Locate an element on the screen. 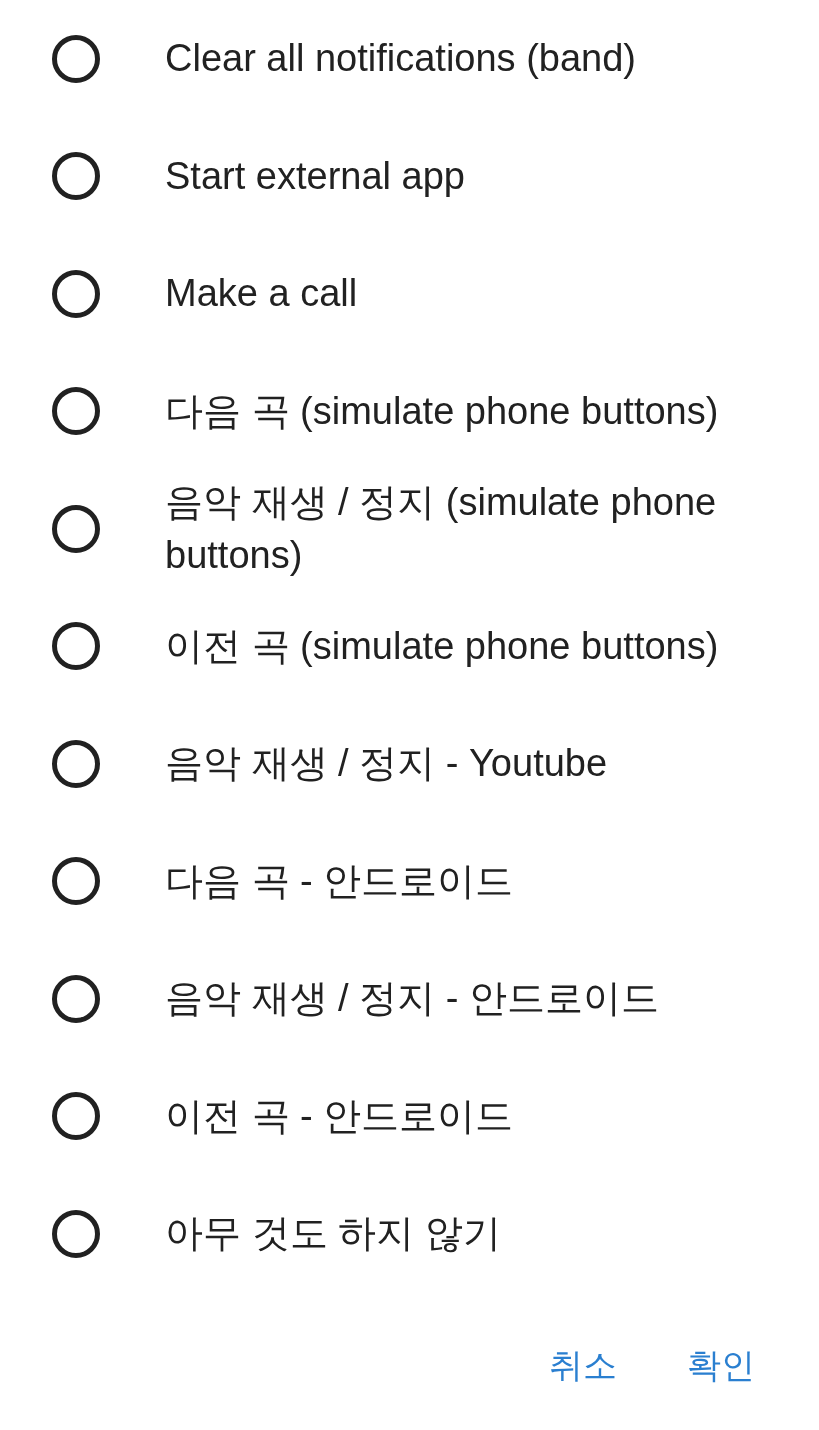 This screenshot has height=1430, width=819. option-label: 음악 재생 / 정지 (simulate phone buttons) is located at coordinates (445, 528).